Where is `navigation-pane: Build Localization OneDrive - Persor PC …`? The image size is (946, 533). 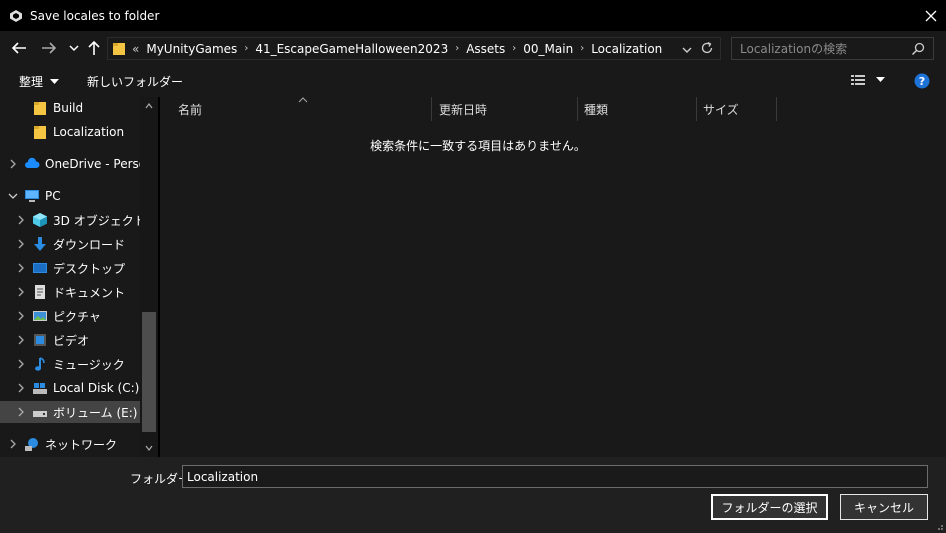 navigation-pane: Build Localization OneDrive - Persor PC … is located at coordinates (79, 277).